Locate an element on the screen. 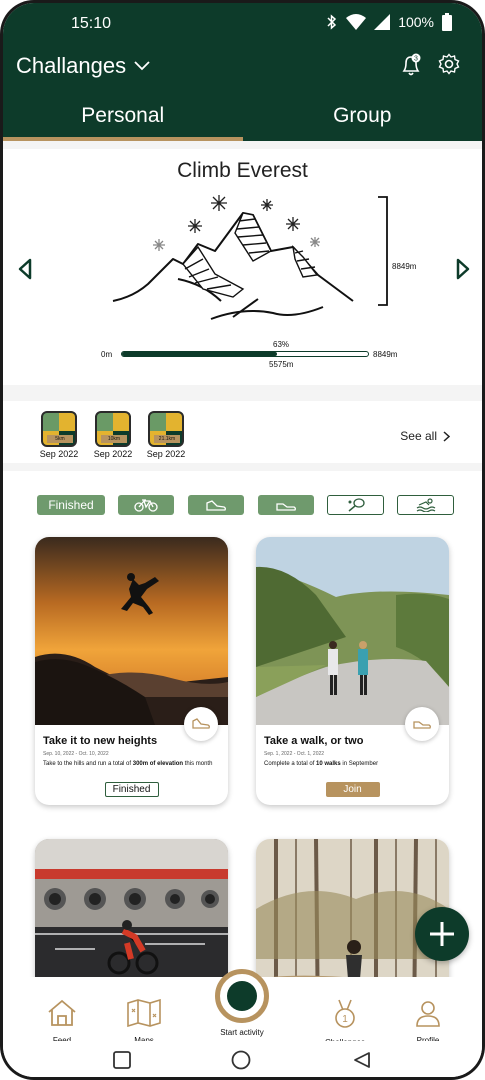 The height and width of the screenshot is (1080, 485). challenges-badge-count: 1 is located at coordinates (345, 1019).